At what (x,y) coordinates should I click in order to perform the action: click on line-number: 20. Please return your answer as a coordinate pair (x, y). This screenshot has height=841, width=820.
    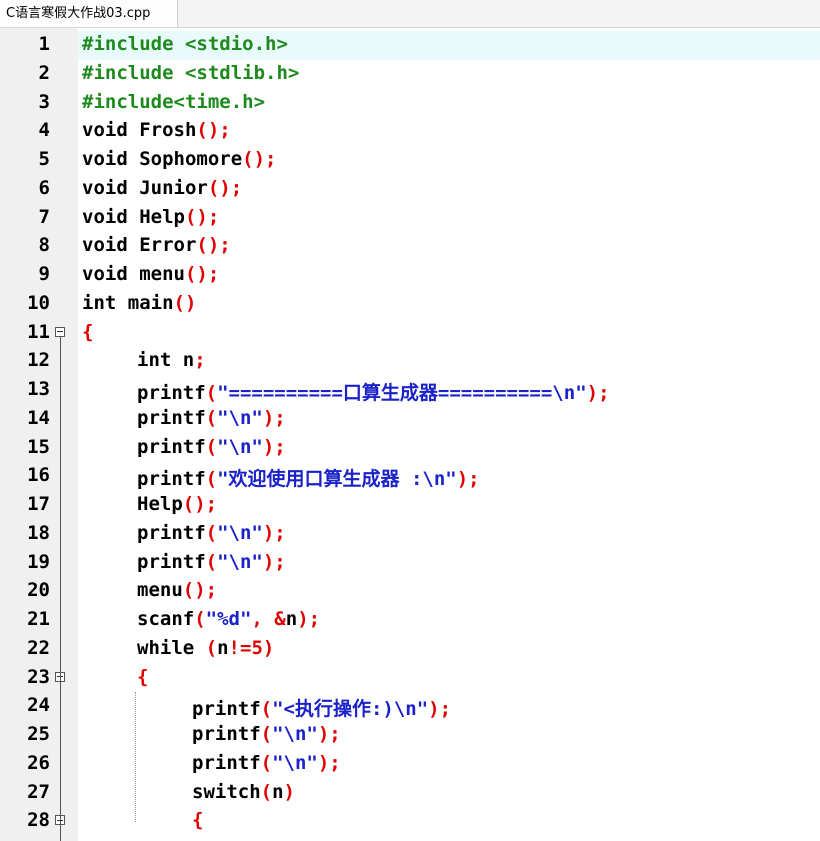
    Looking at the image, I should click on (38, 590).